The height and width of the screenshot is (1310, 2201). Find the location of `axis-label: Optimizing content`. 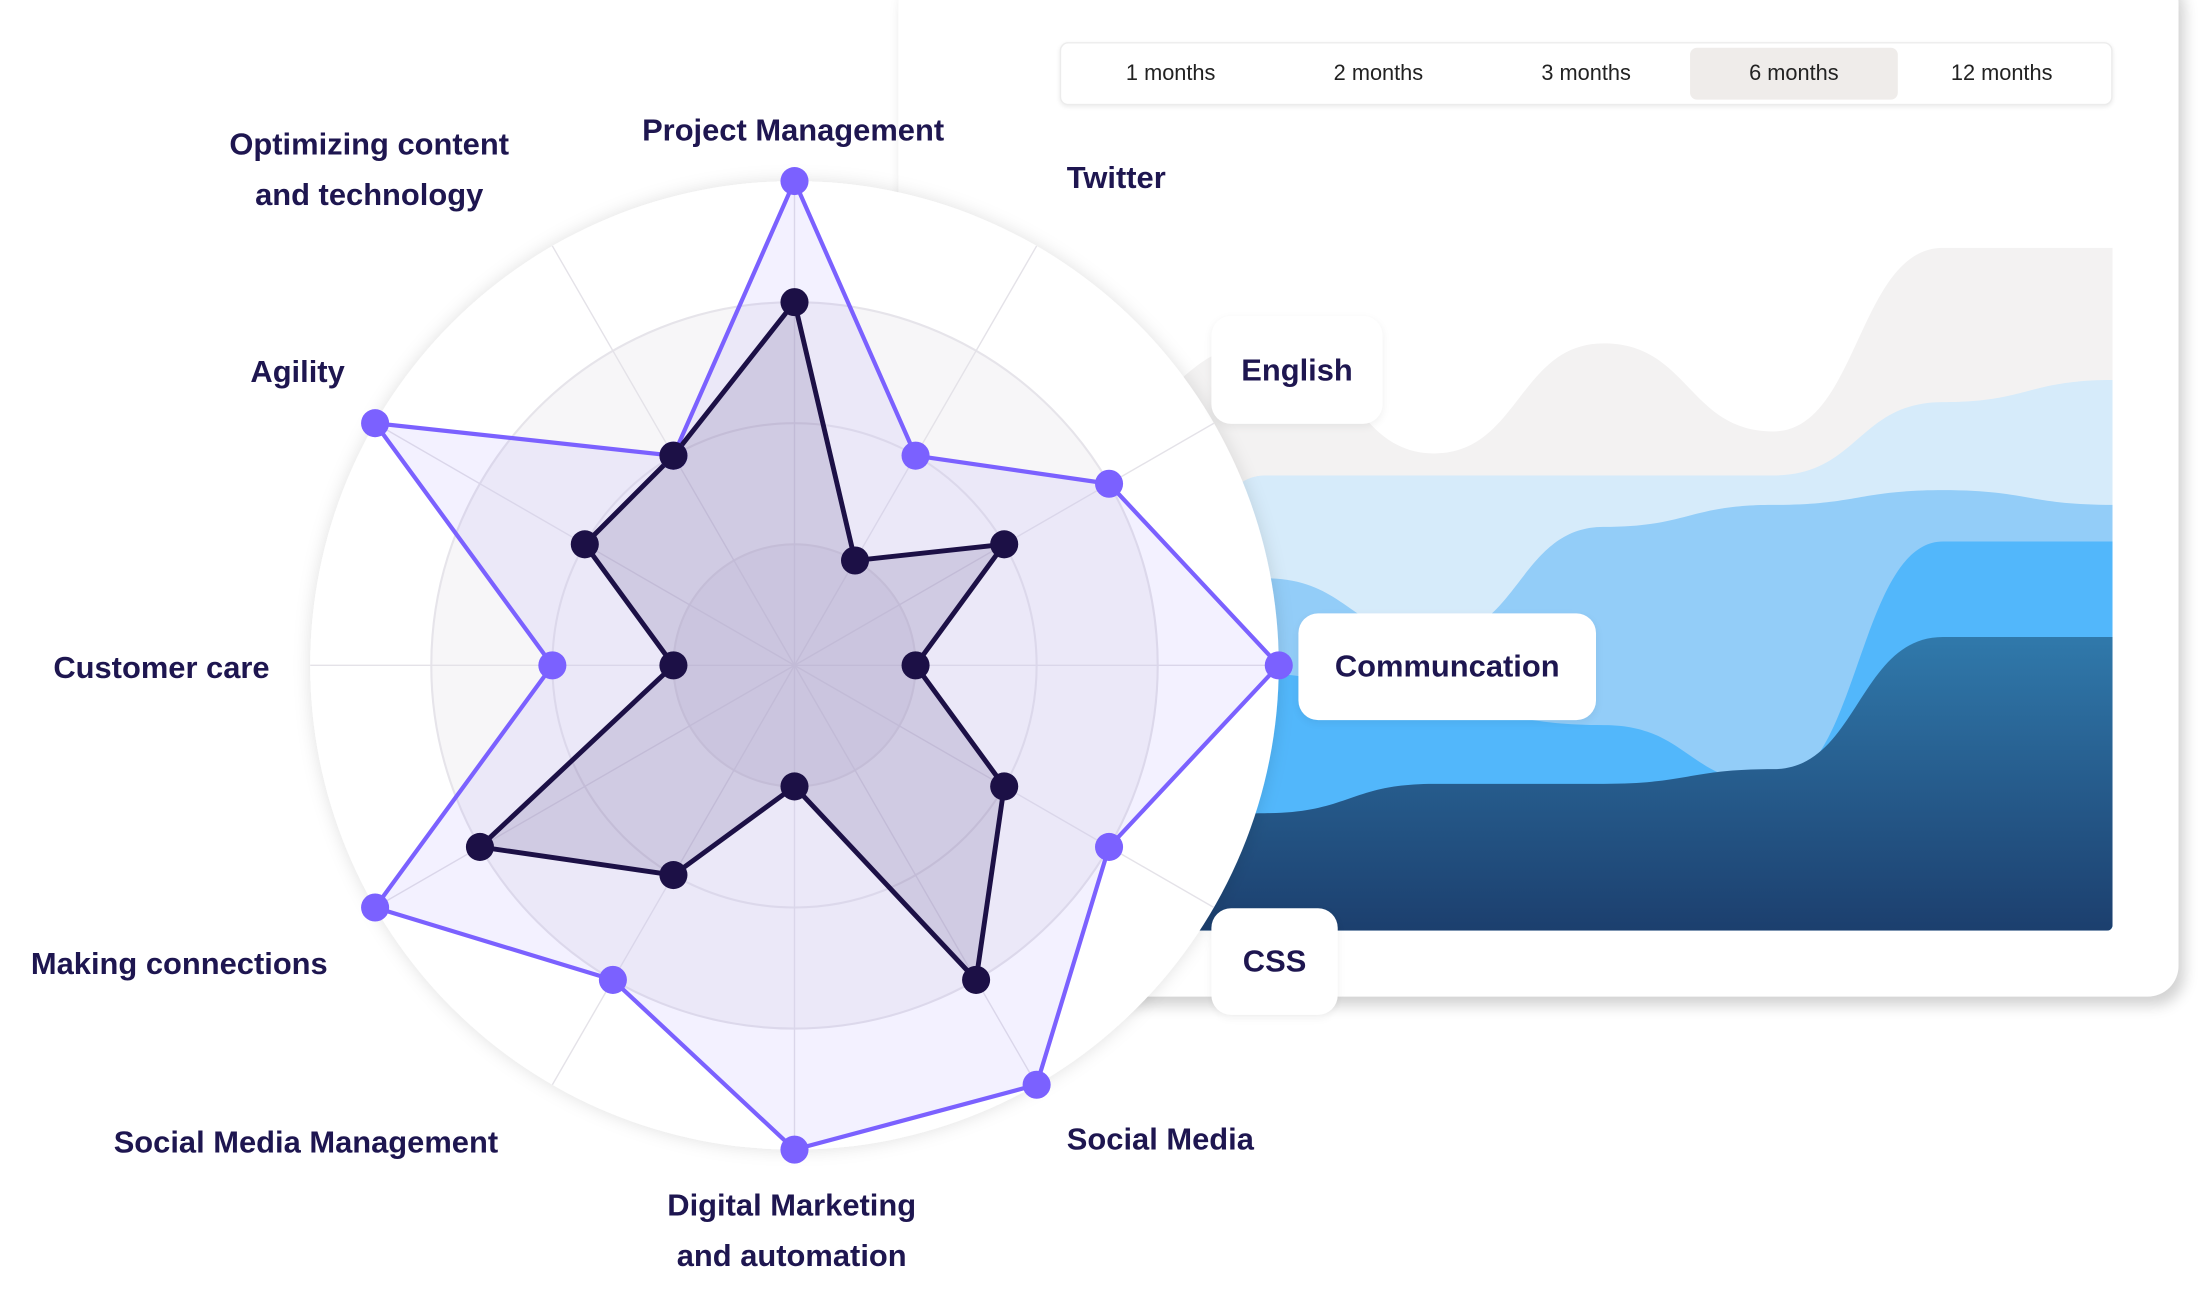

axis-label: Optimizing content is located at coordinates (369, 144).